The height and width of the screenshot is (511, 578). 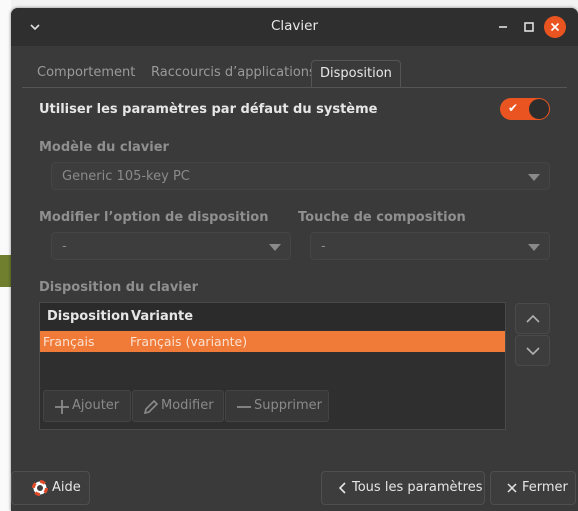 What do you see at coordinates (154, 217) in the screenshot?
I see `layout-option-label: Modifier l’option de disposition` at bounding box center [154, 217].